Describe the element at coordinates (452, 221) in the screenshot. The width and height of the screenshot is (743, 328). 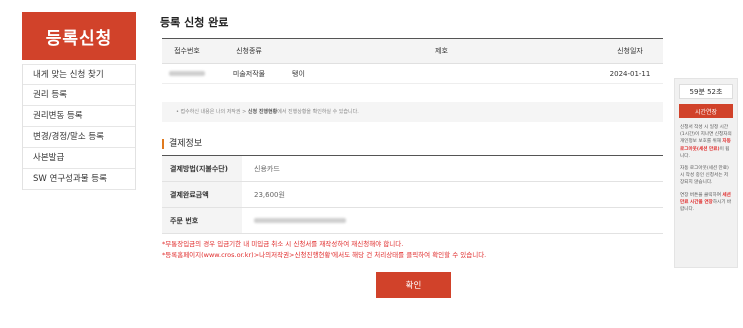
I see `order-number-redacted` at that location.